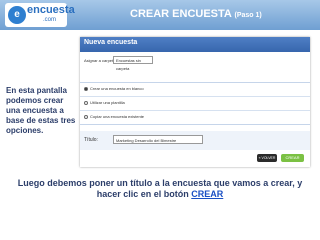 Image resolution: width=320 pixels, height=240 pixels. Describe the element at coordinates (117, 116) in the screenshot. I see `option-label: Copiar una encuesta existente` at that location.